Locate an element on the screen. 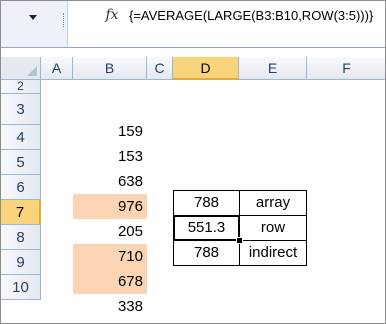 The width and height of the screenshot is (386, 324). cell-b7: 205 is located at coordinates (110, 231).